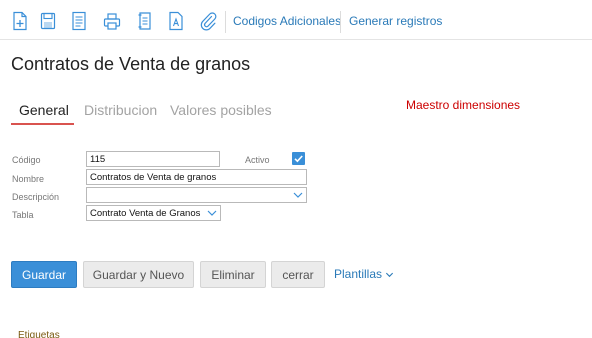  Describe the element at coordinates (42, 124) in the screenshot. I see `active-tab-indicator` at that location.